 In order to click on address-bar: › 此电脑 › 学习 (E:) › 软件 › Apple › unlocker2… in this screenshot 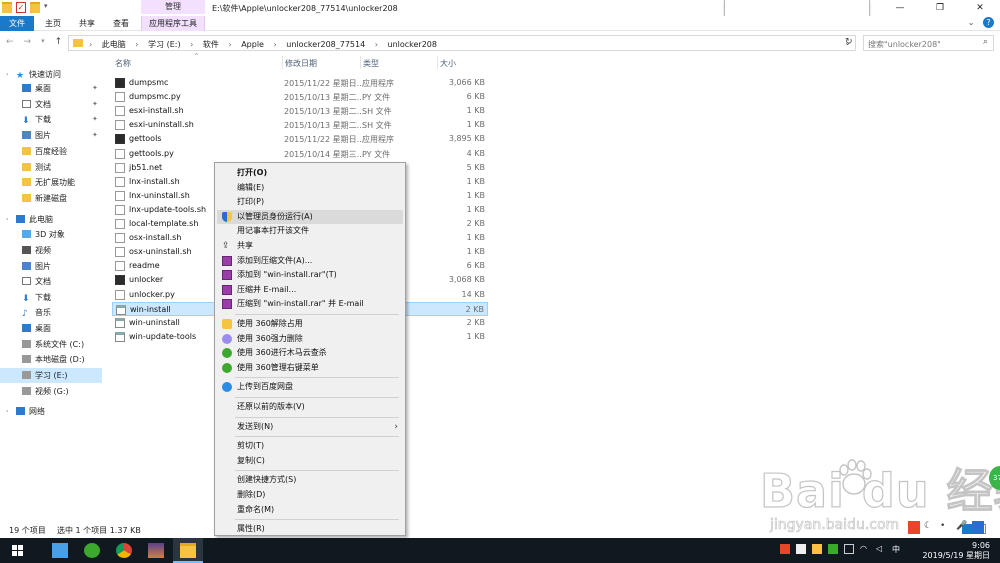, I will do `click(462, 43)`.